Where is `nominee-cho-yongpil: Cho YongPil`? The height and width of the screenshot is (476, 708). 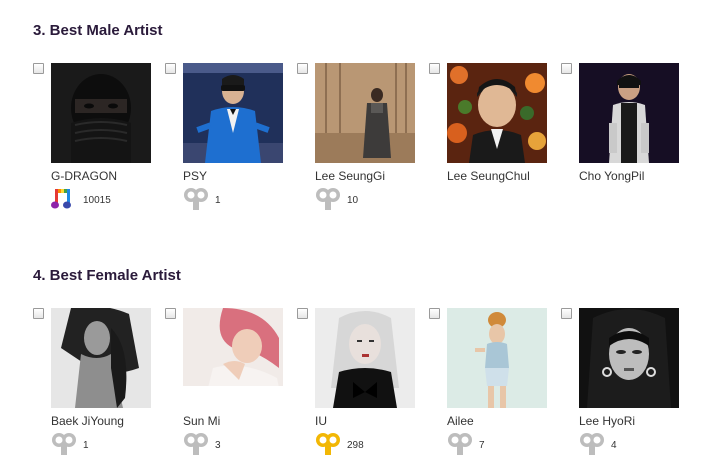 nominee-cho-yongpil: Cho YongPil is located at coordinates (620, 123).